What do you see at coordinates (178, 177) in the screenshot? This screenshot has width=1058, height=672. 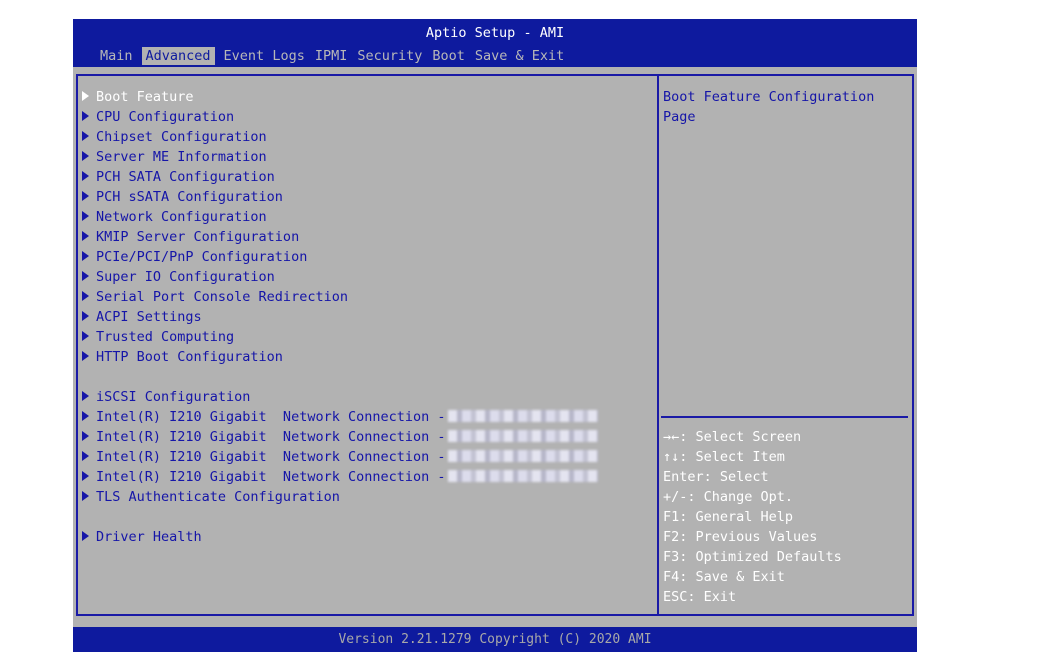 I see `menu-item-pch-sata-configuration: PCH SATA Configuration` at bounding box center [178, 177].